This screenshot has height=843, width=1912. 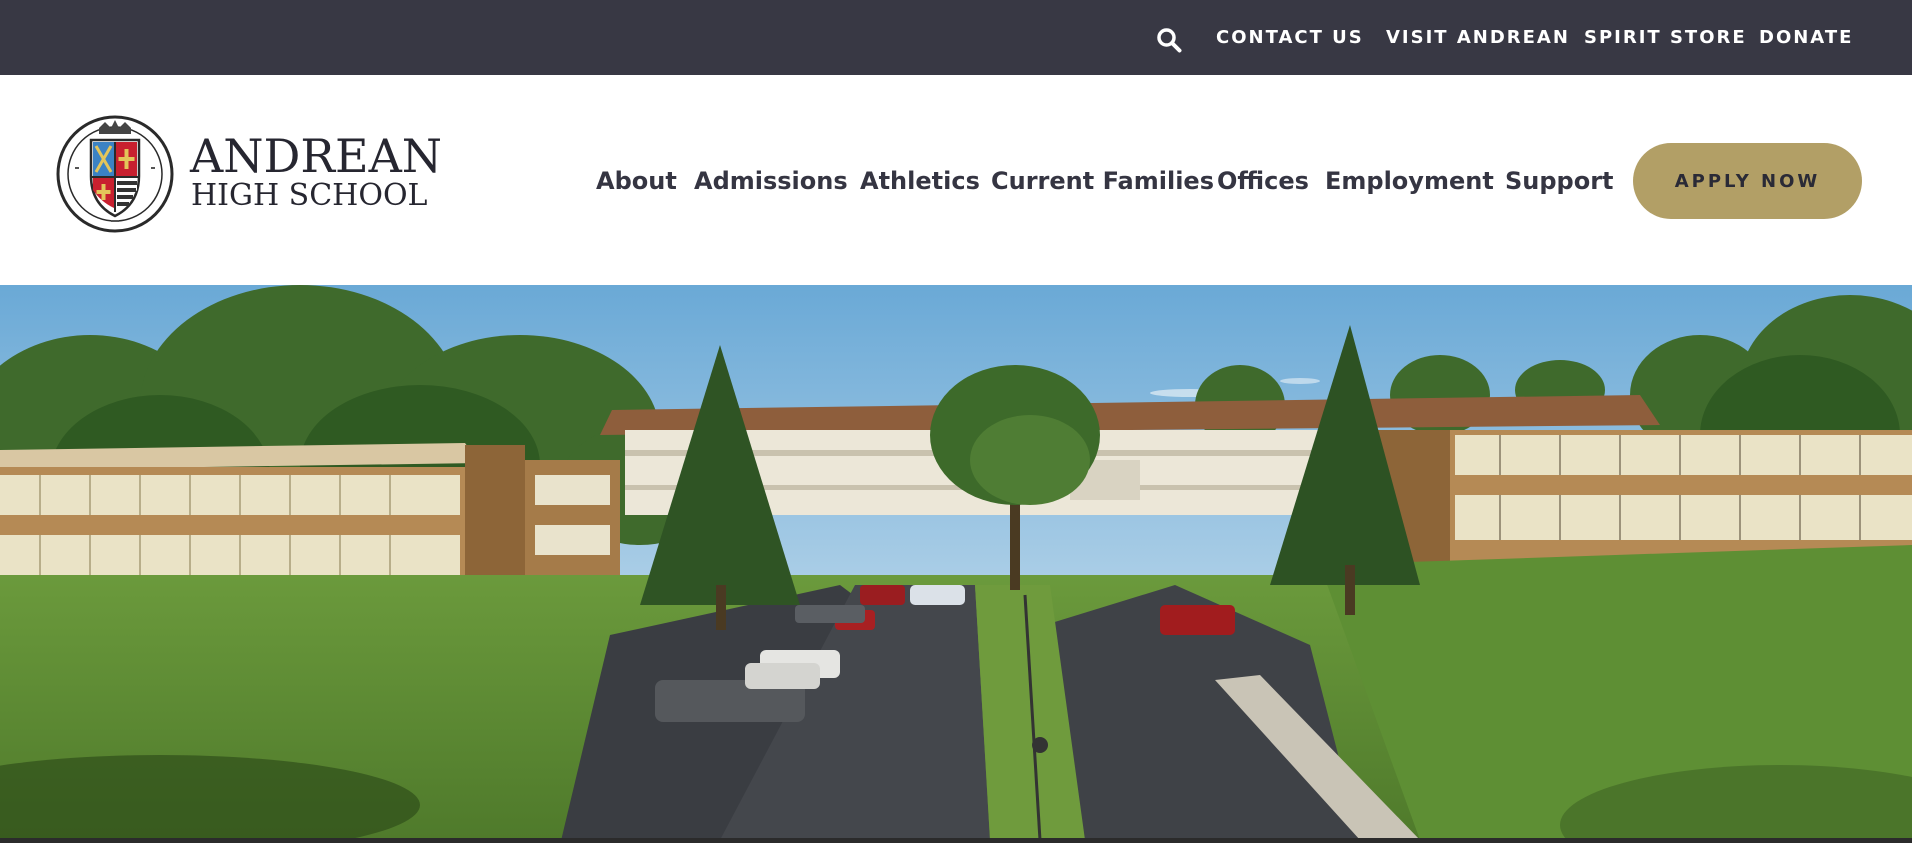 What do you see at coordinates (1665, 38) in the screenshot?
I see `utility-link-spirit-store: SPIRIT STORE` at bounding box center [1665, 38].